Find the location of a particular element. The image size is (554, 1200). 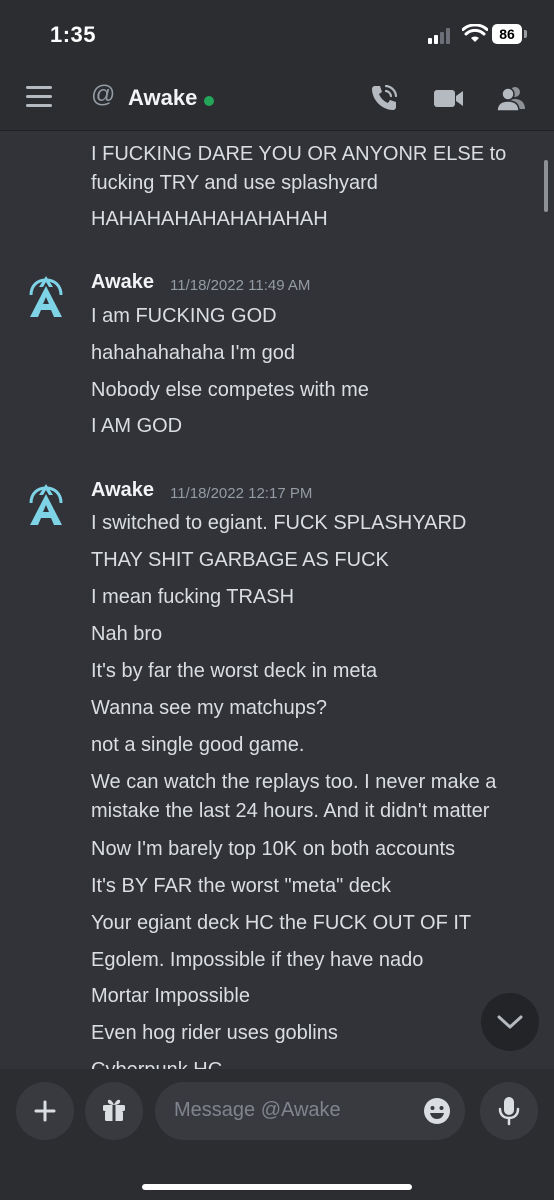

message-line: It's by far the worst deck in meta is located at coordinates (234, 671).